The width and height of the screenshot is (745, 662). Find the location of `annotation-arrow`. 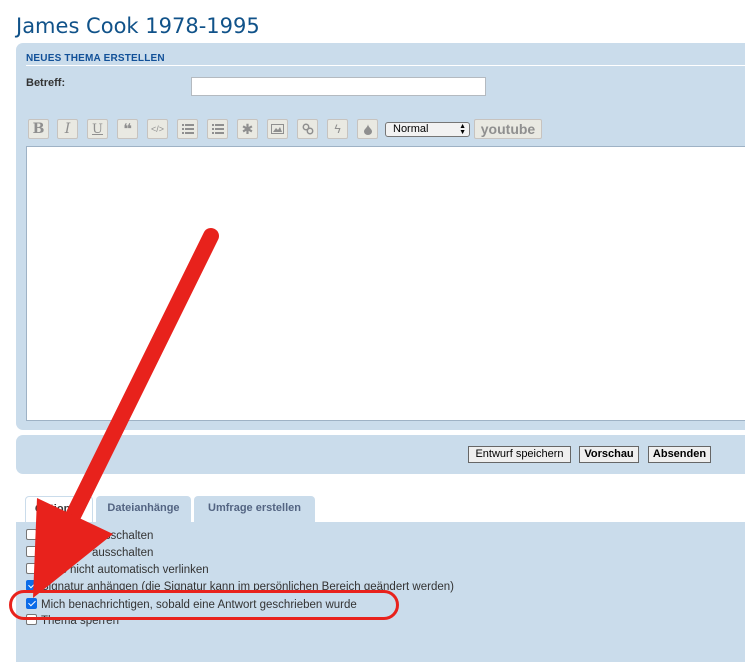

annotation-arrow is located at coordinates (126, 413).